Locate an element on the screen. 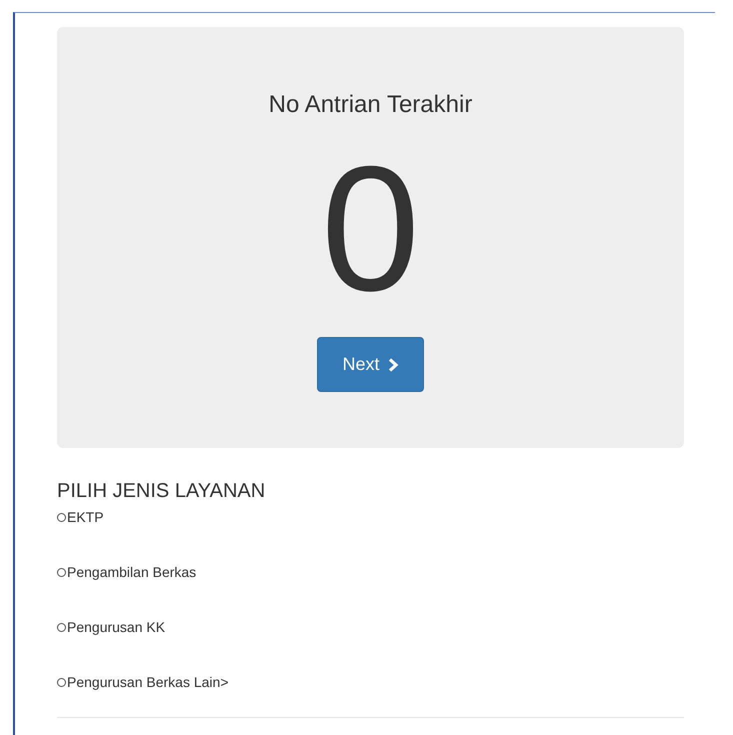 This screenshot has height=735, width=733. next-button: Next is located at coordinates (370, 364).